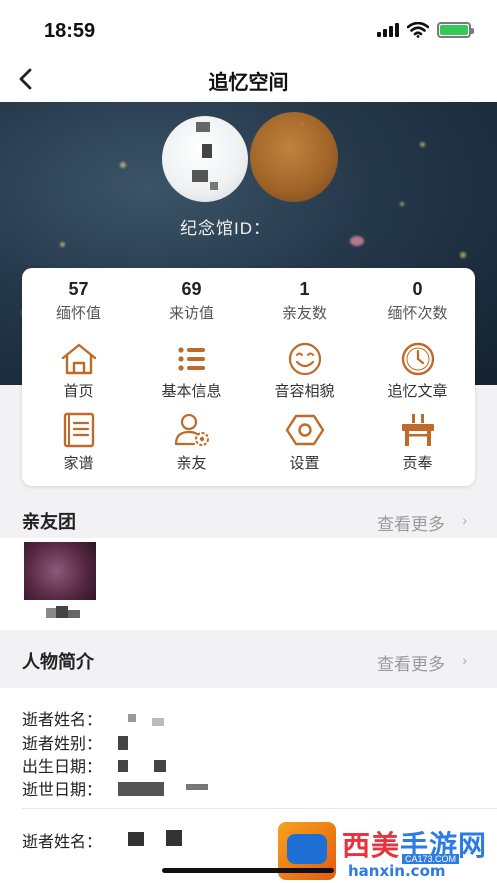  What do you see at coordinates (411, 662) in the screenshot?
I see `view-more-profile-link: 查看更多` at bounding box center [411, 662].